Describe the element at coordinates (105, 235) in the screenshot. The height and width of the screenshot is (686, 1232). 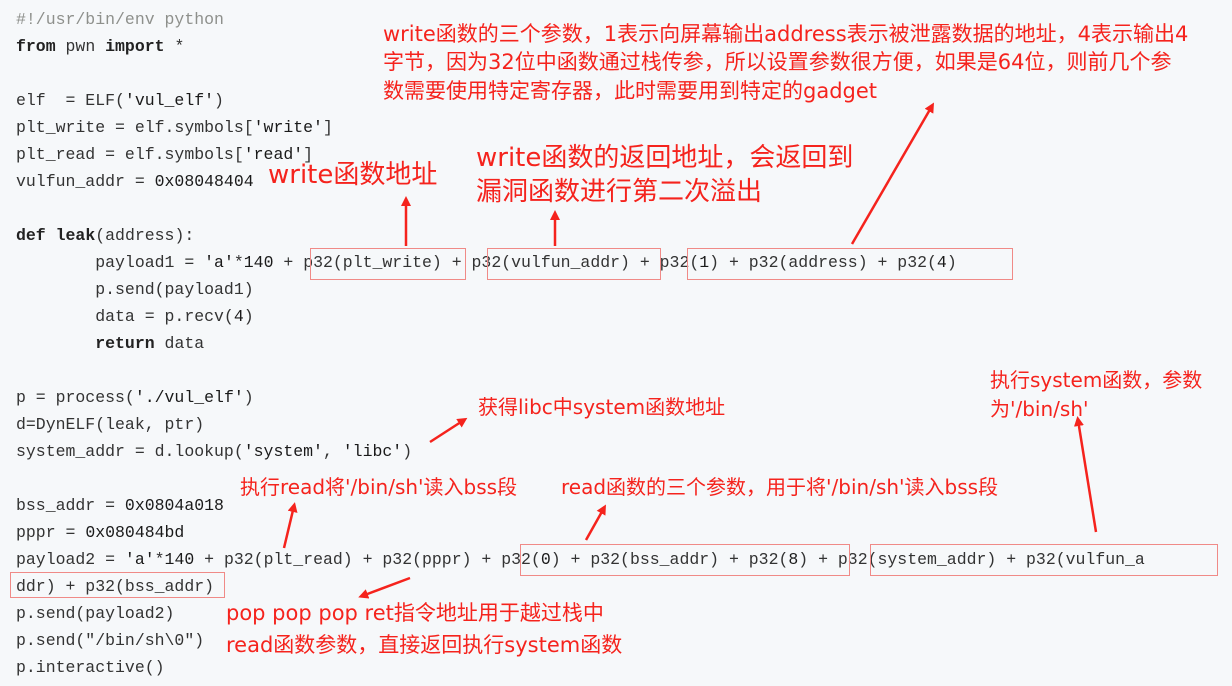
I see `code-line-def-leak: def leak(address):` at that location.